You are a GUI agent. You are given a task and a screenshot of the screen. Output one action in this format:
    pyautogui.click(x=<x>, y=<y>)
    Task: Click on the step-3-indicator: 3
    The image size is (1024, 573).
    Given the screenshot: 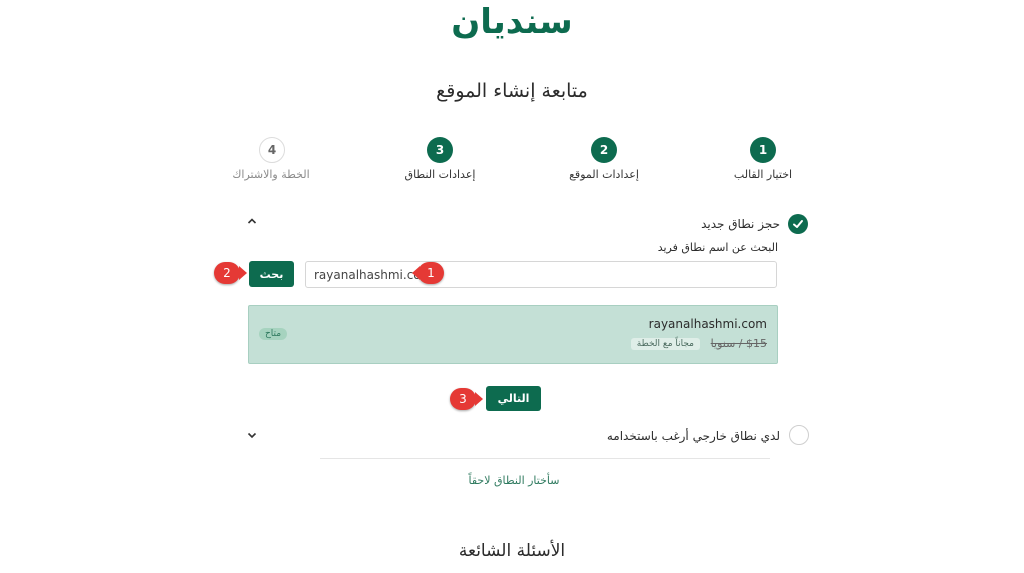 What is the action you would take?
    pyautogui.click(x=440, y=150)
    